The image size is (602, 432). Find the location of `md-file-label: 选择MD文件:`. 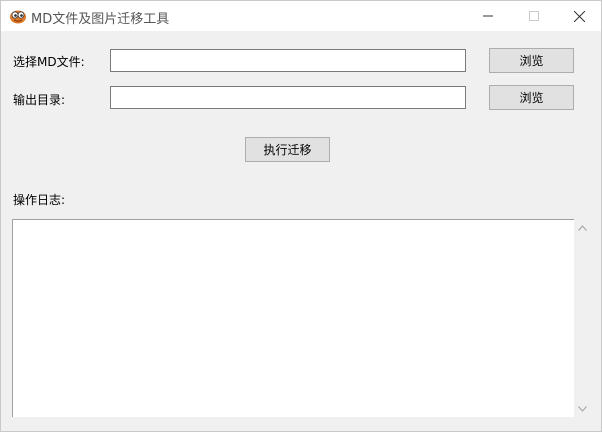

md-file-label: 选择MD文件: is located at coordinates (49, 62).